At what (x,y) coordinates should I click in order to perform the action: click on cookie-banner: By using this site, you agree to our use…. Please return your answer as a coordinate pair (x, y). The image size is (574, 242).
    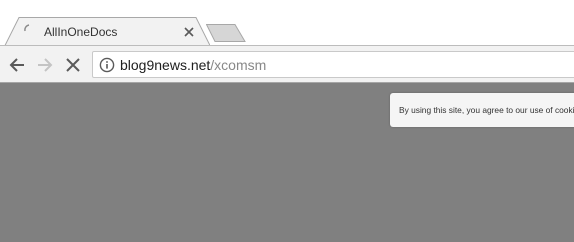
    Looking at the image, I should click on (482, 110).